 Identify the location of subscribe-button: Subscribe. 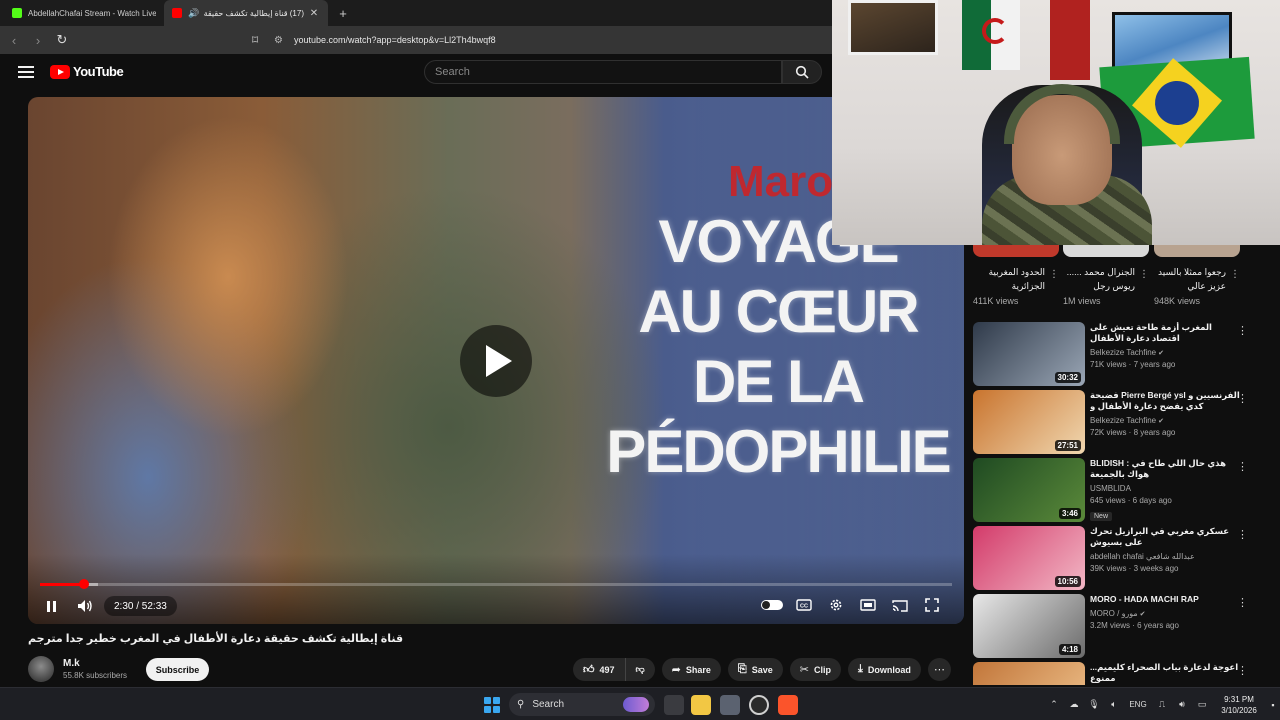
(177, 669).